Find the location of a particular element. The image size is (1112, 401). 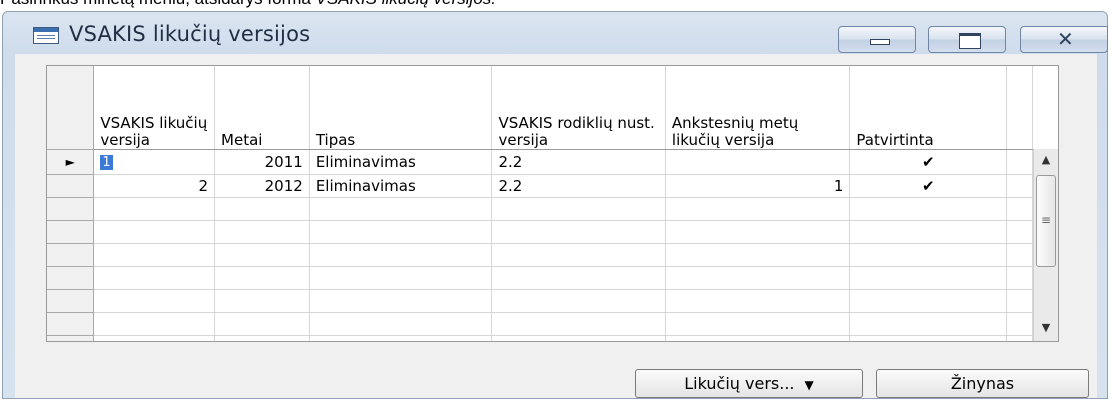

maximize-button is located at coordinates (967, 39).